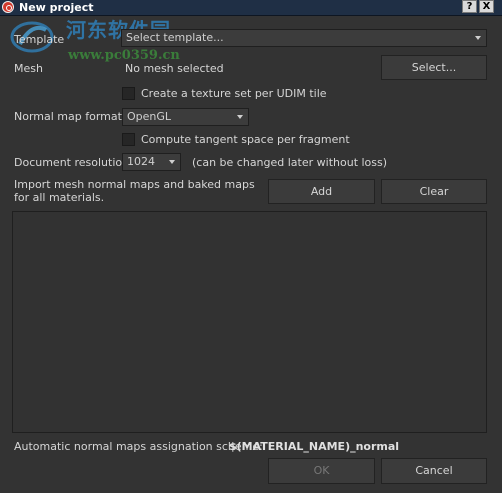  I want to click on scheme-value: $(MATERIAL_NAME)_normal, so click(314, 446).